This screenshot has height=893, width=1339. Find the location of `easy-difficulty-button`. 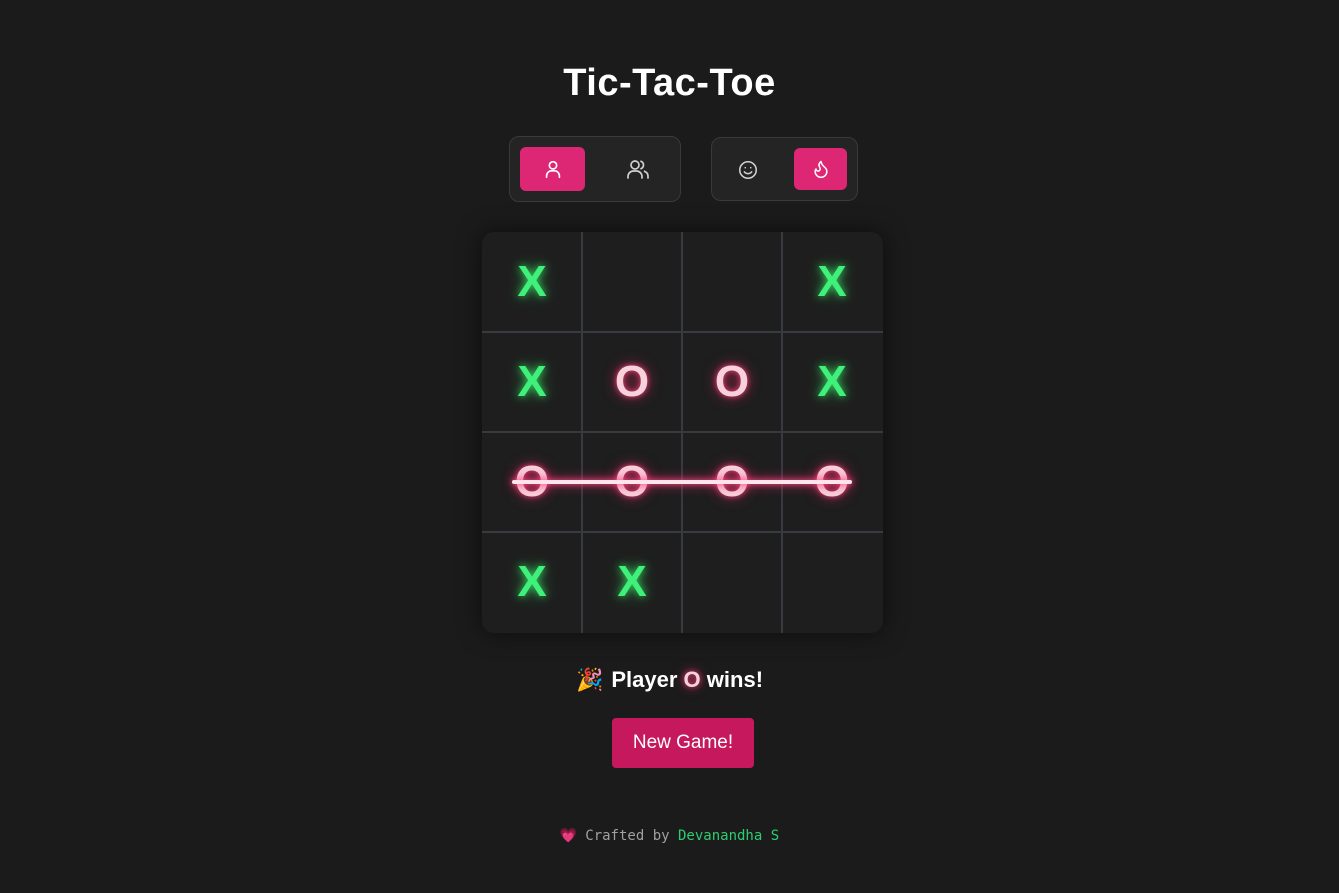

easy-difficulty-button is located at coordinates (748, 170).